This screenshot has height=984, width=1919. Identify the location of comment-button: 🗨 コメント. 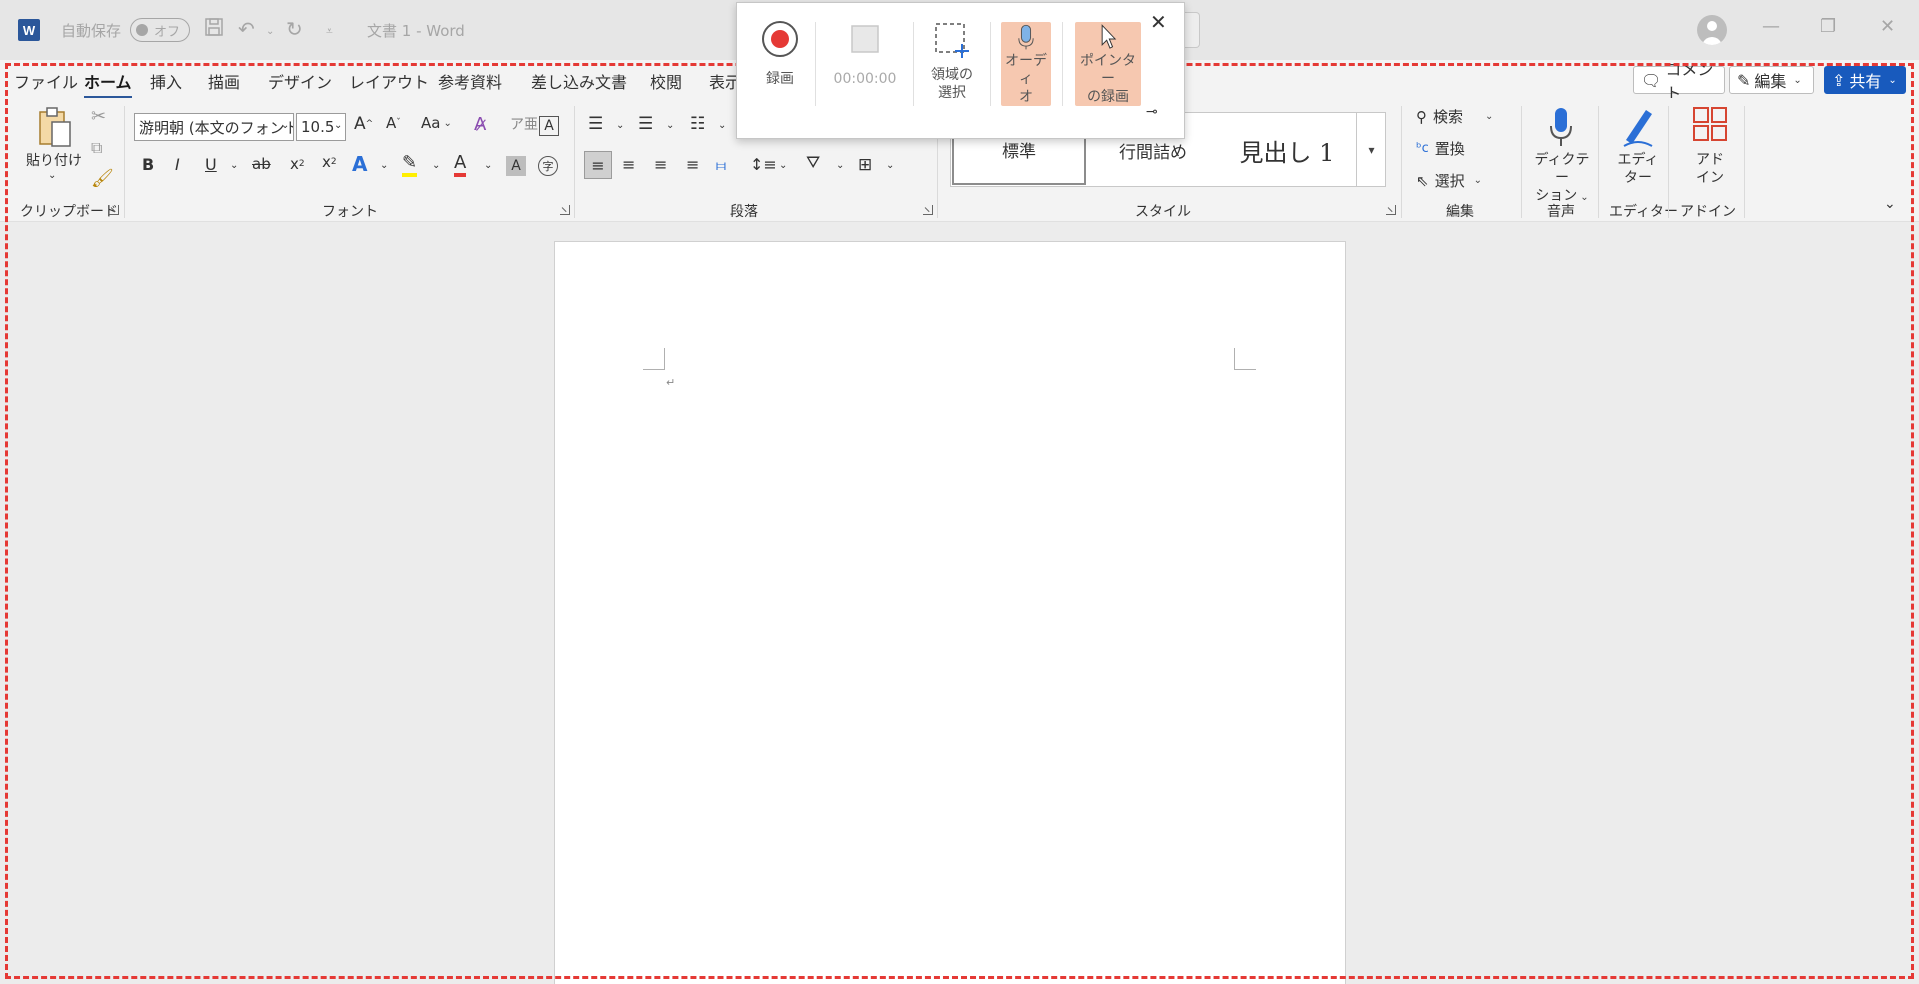
(1679, 81).